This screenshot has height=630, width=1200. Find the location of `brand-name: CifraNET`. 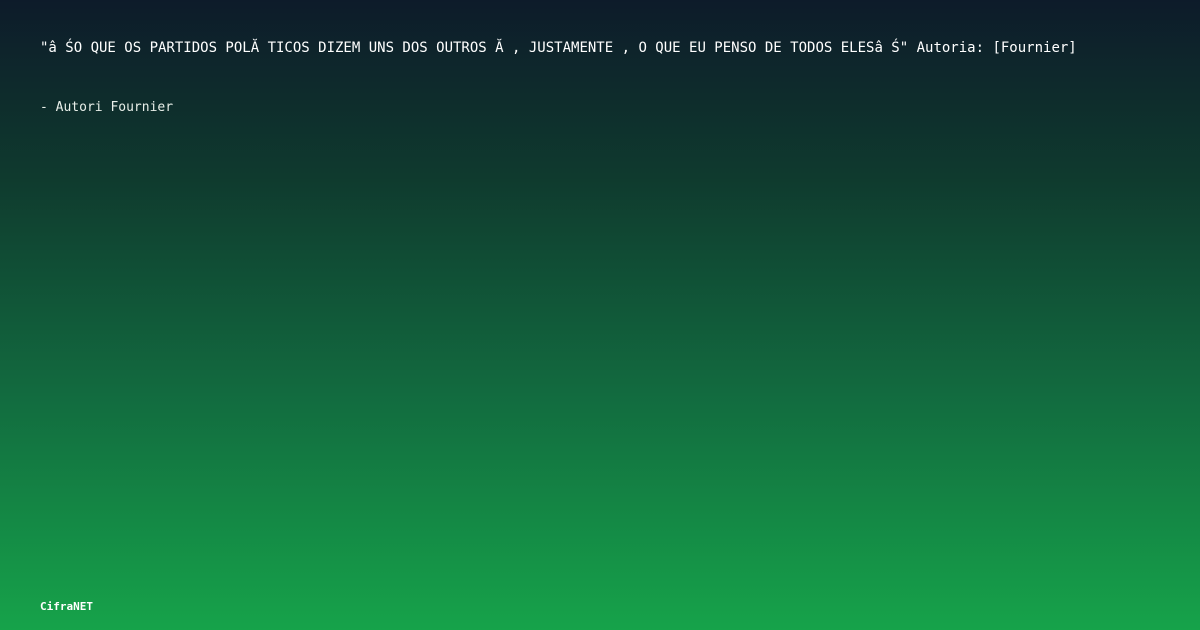

brand-name: CifraNET is located at coordinates (66, 606).